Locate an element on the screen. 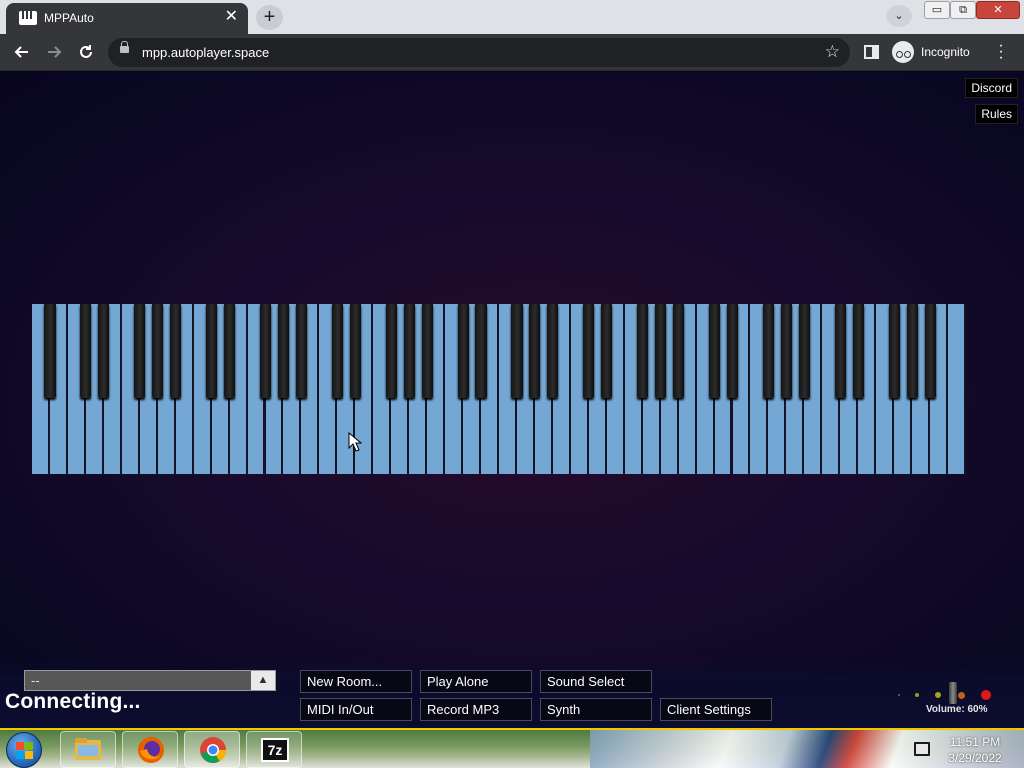 The height and width of the screenshot is (768, 1024). forward-arrow-icon is located at coordinates (54, 52).